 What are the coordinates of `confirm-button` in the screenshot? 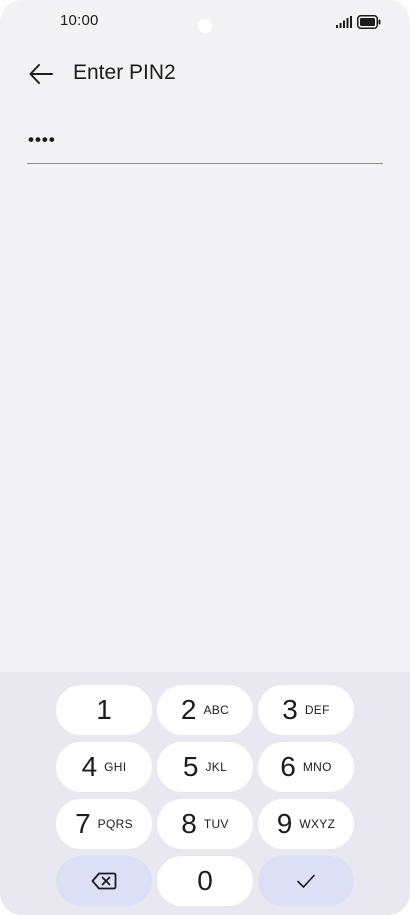 It's located at (306, 881).